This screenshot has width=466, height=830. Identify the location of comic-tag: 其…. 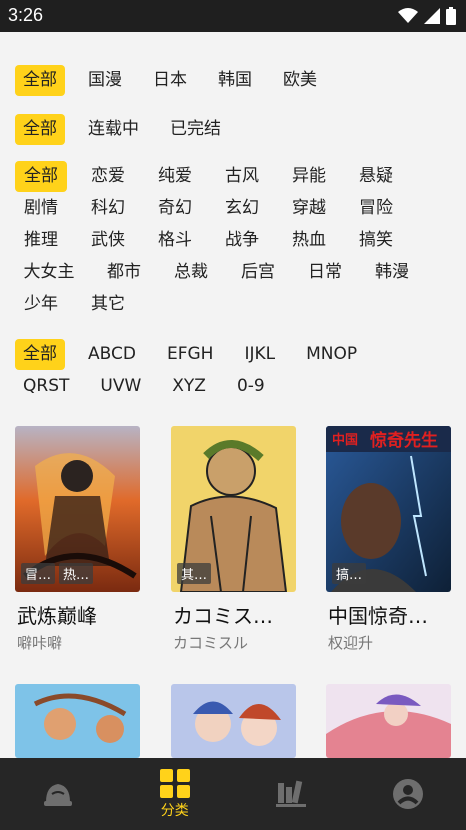
(194, 573).